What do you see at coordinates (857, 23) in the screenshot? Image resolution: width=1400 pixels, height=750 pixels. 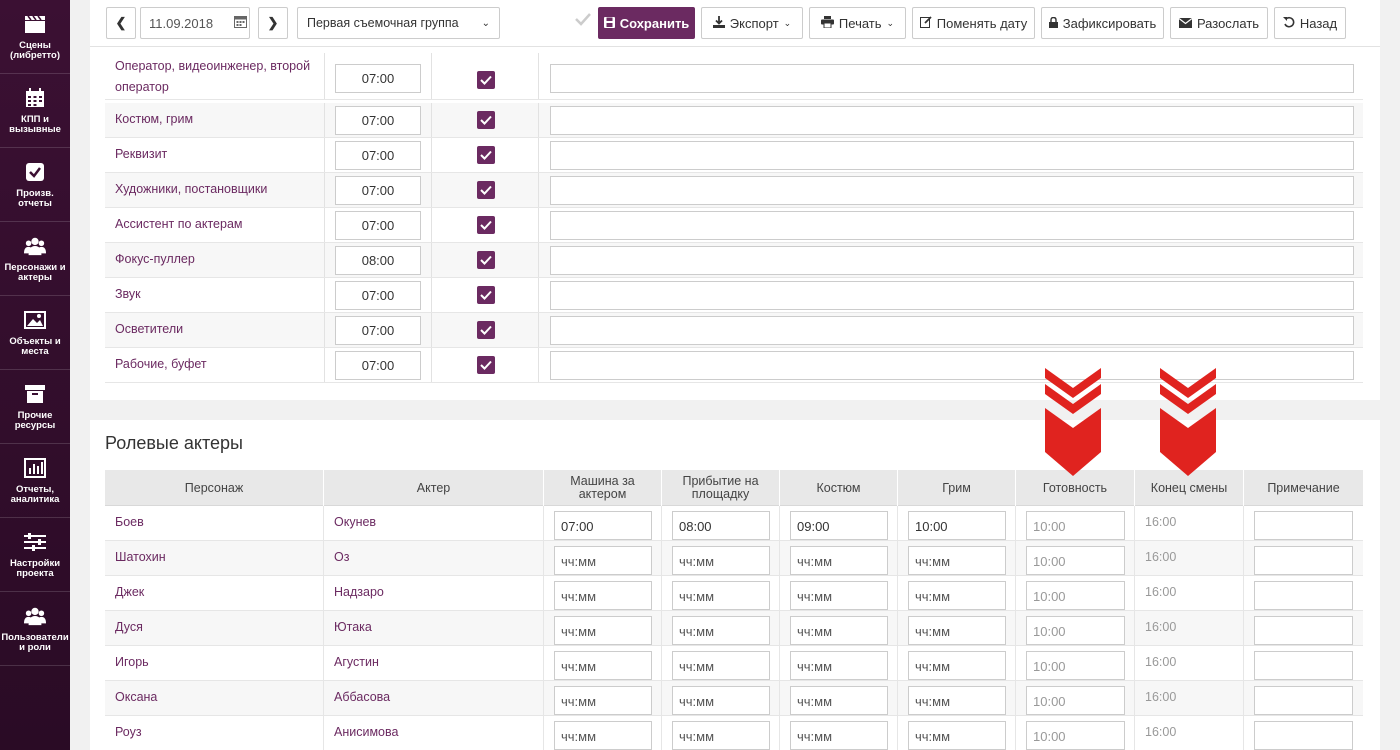 I see `print-button: Печать ⌄` at bounding box center [857, 23].